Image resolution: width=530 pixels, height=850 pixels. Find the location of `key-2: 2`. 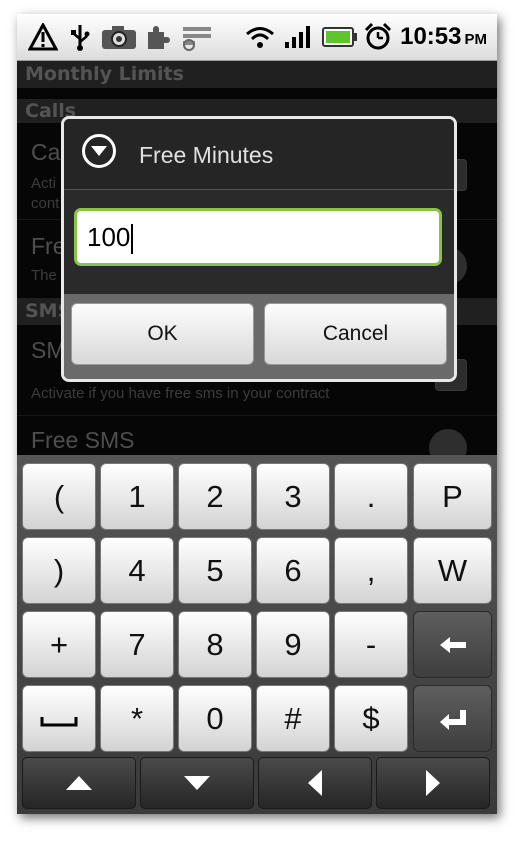

key-2: 2 is located at coordinates (215, 496).